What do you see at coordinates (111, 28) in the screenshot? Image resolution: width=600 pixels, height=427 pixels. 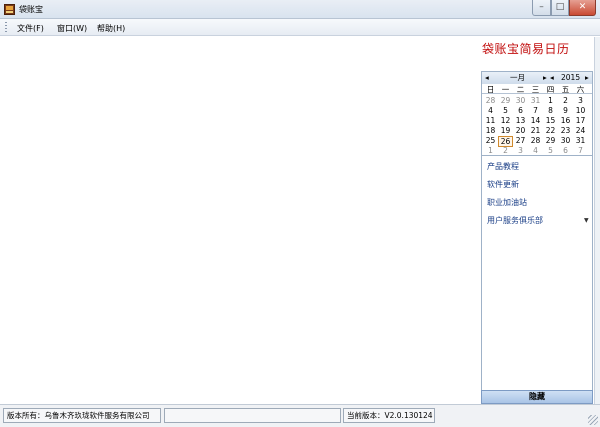 I see `menu-help: 帮助(H)` at bounding box center [111, 28].